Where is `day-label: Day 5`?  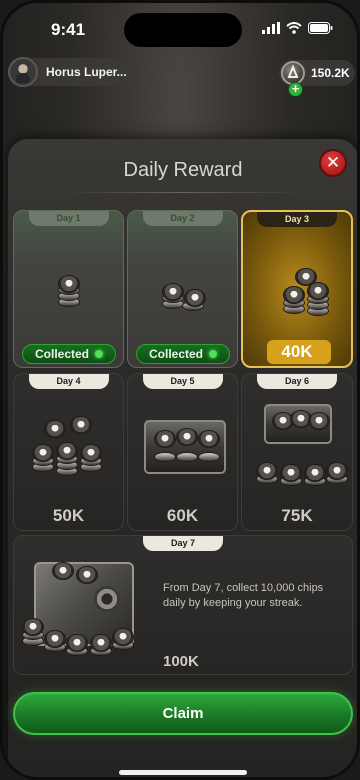
day-label: Day 5 is located at coordinates (182, 381).